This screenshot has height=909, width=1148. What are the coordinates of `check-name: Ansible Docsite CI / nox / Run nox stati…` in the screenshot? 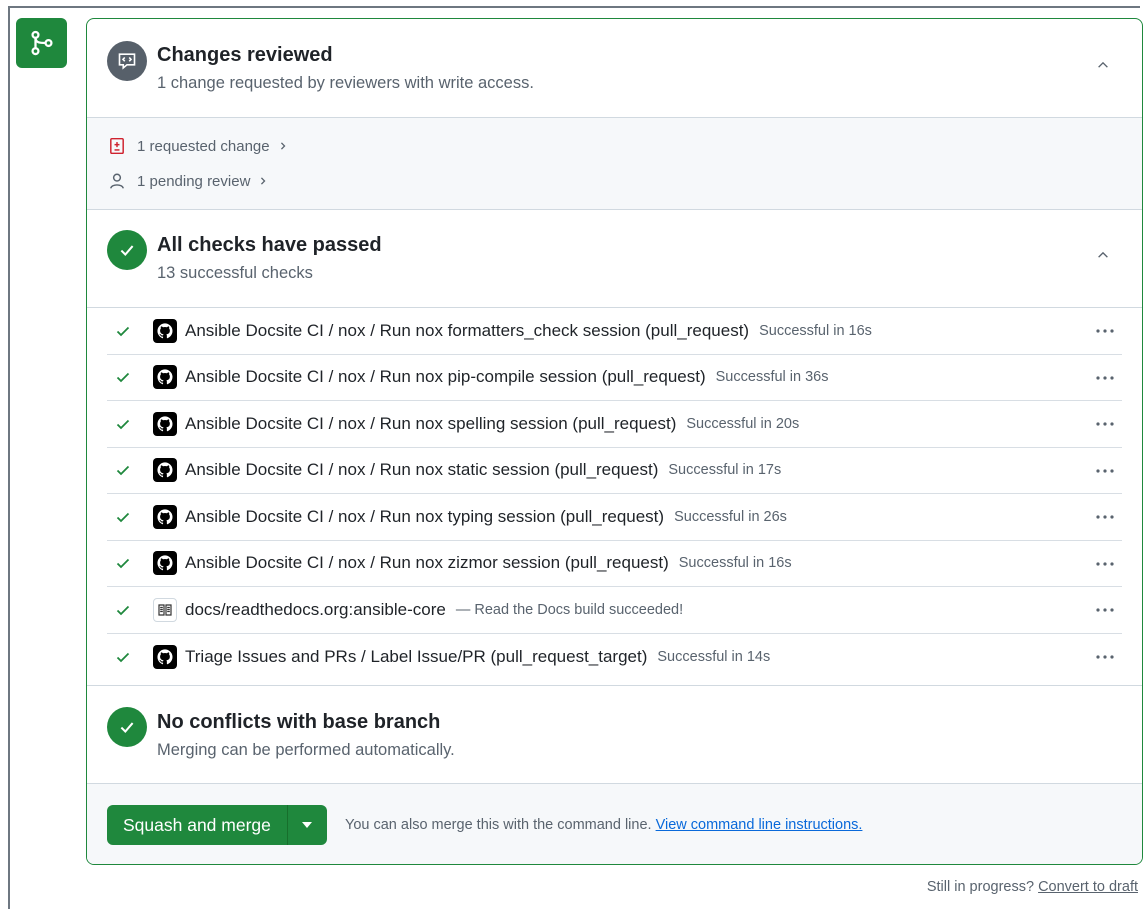 It's located at (422, 470).